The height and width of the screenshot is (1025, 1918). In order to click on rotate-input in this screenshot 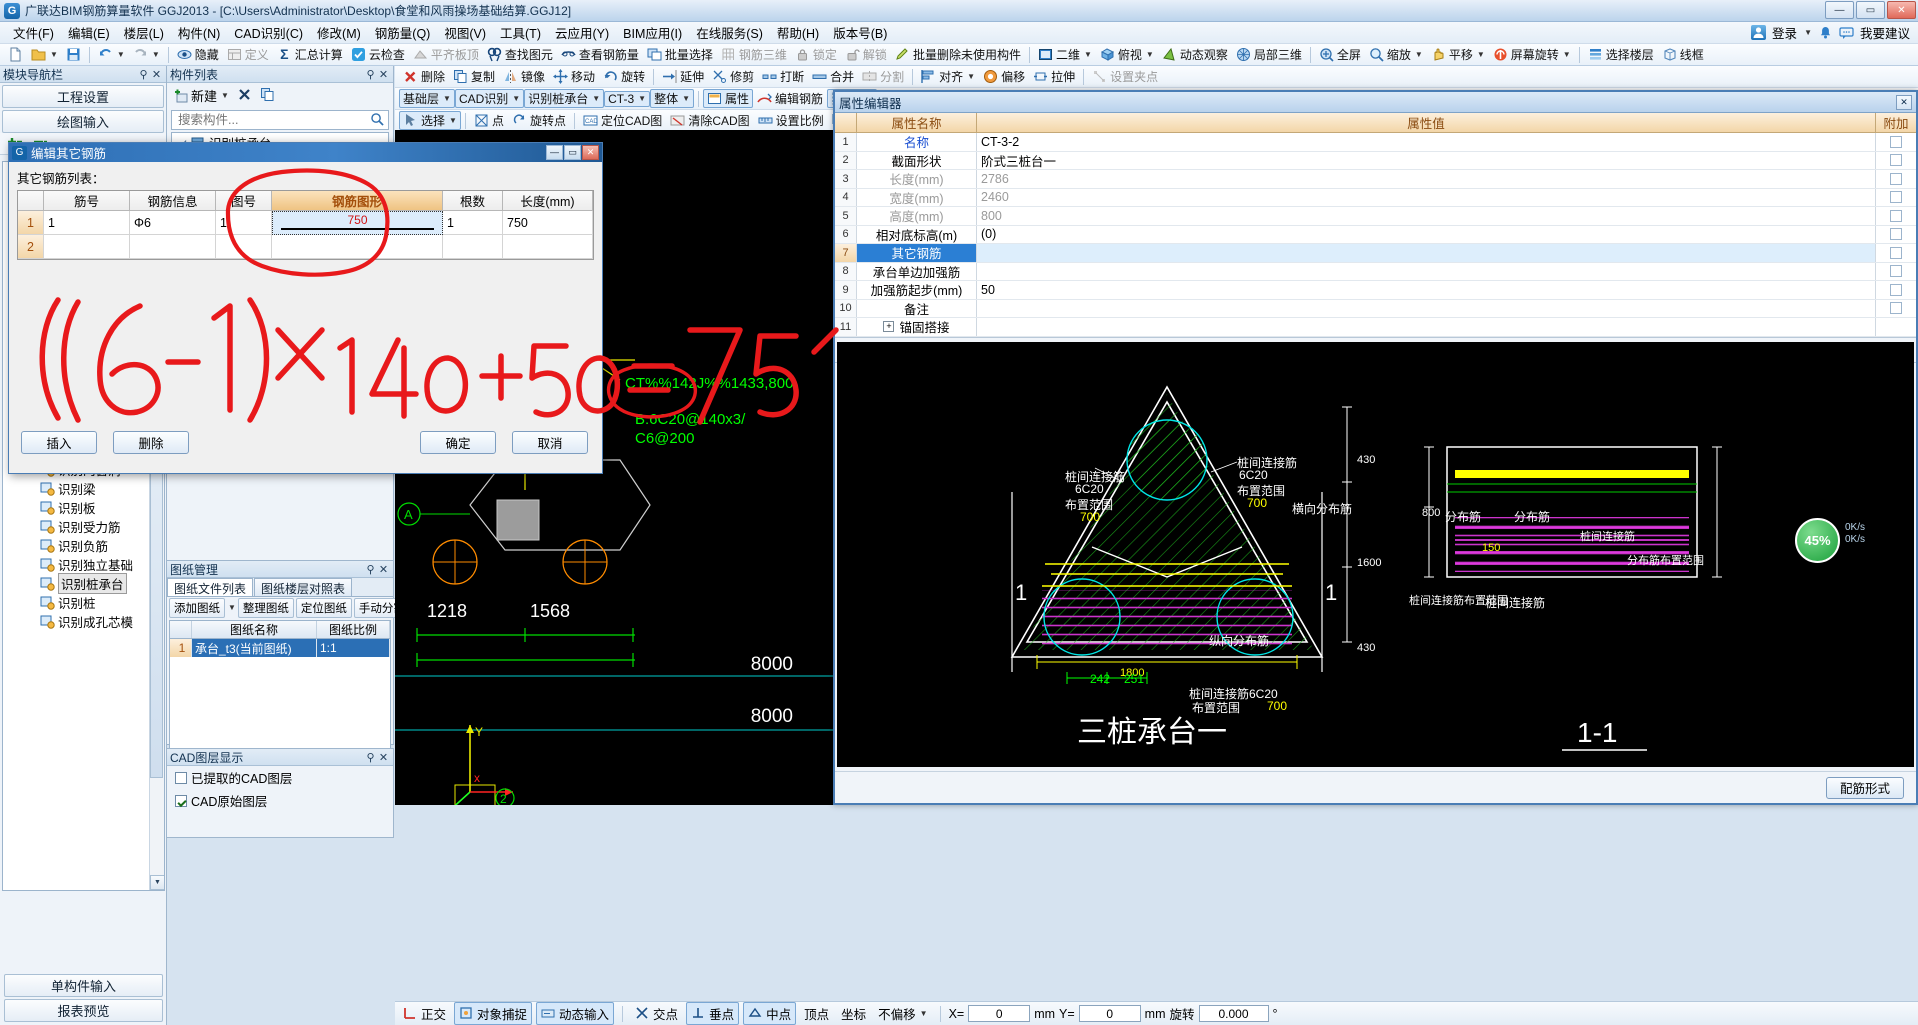, I will do `click(1233, 1013)`.